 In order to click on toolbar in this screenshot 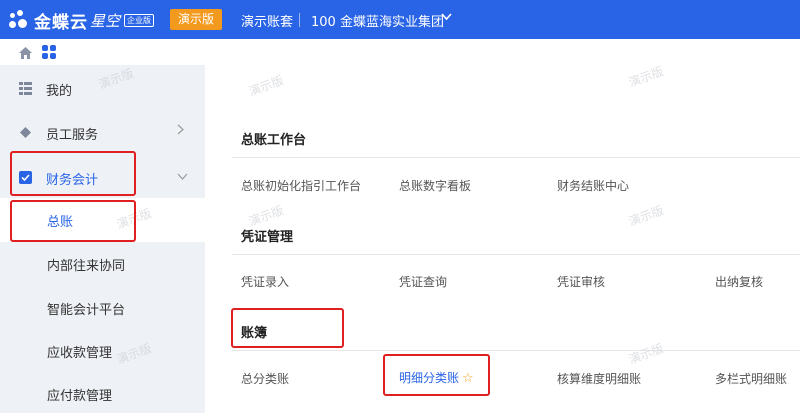, I will do `click(400, 52)`.